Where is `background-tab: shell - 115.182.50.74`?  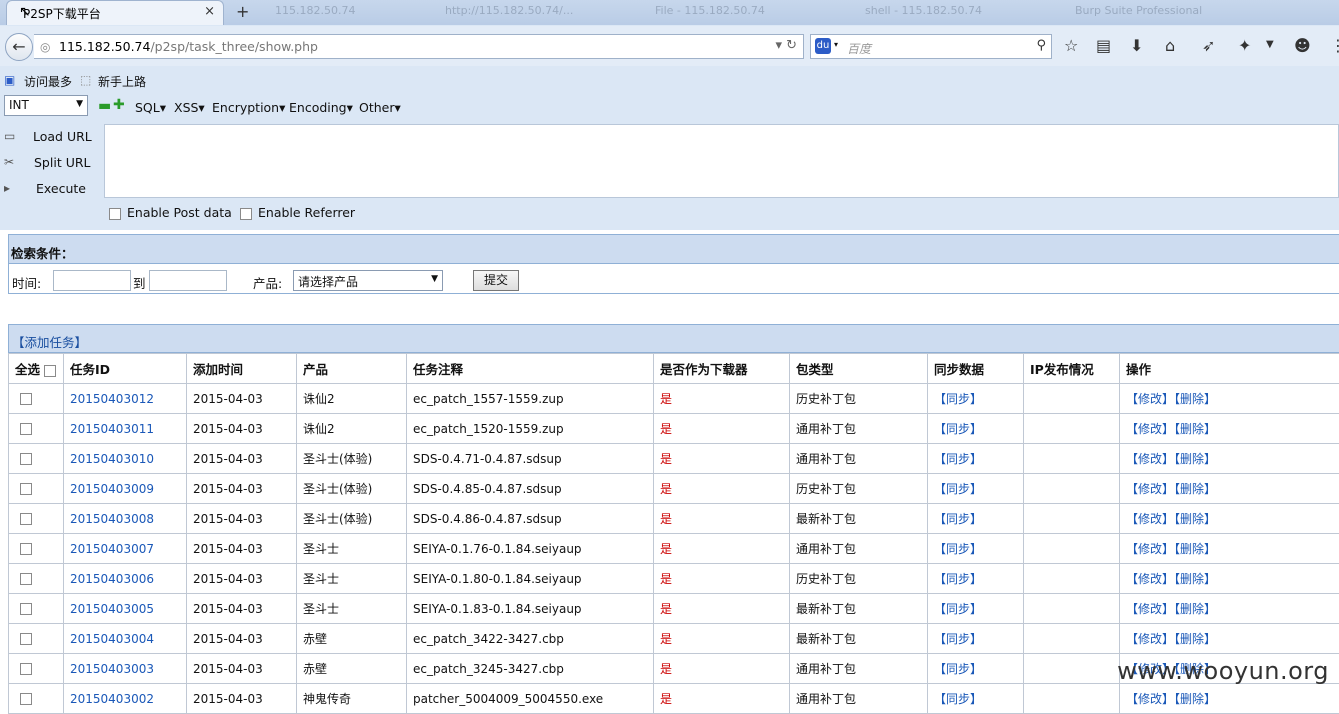
background-tab: shell - 115.182.50.74 is located at coordinates (923, 13).